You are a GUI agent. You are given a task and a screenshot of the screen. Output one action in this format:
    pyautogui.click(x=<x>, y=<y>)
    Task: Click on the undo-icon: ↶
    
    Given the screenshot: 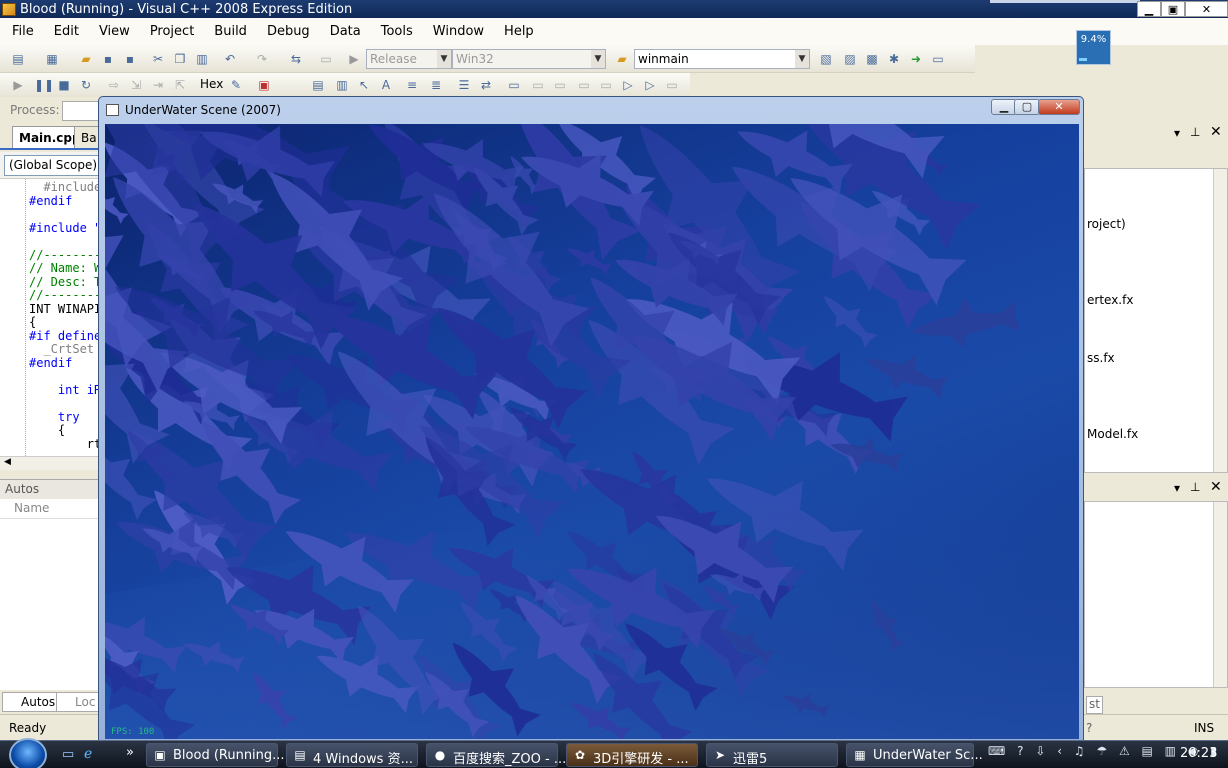 What is the action you would take?
    pyautogui.click(x=230, y=59)
    